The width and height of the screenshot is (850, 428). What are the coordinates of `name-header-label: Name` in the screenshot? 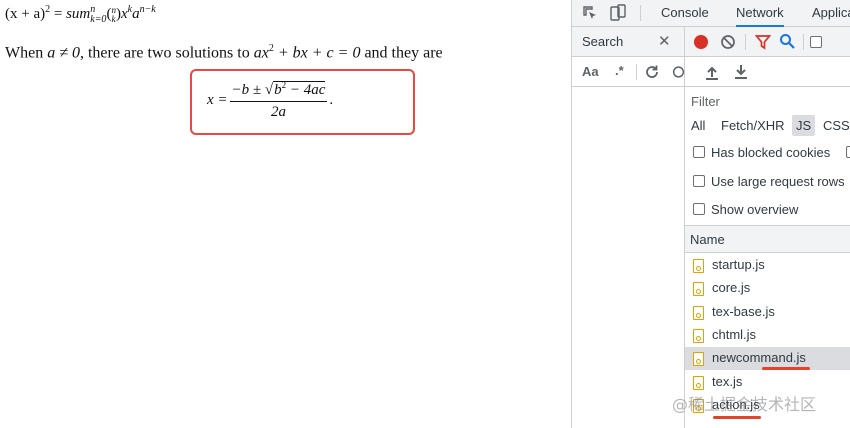 It's located at (707, 239).